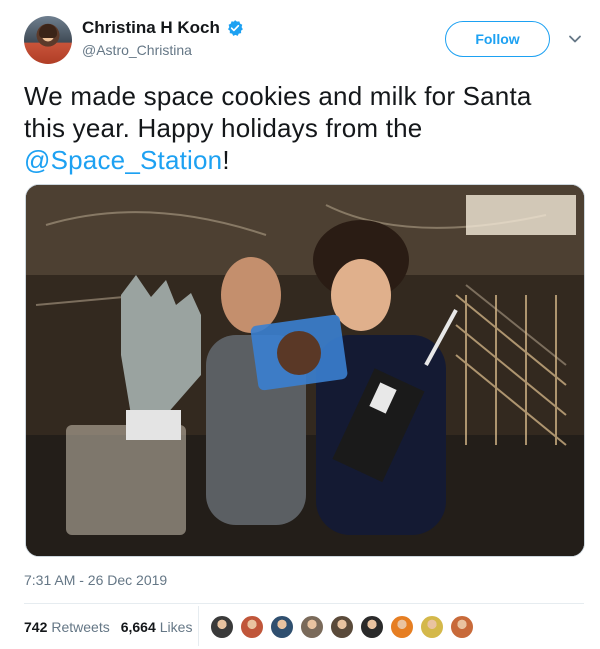  I want to click on tweet-header: Christina H Koch @Astro_Christina Follow, so click(304, 40).